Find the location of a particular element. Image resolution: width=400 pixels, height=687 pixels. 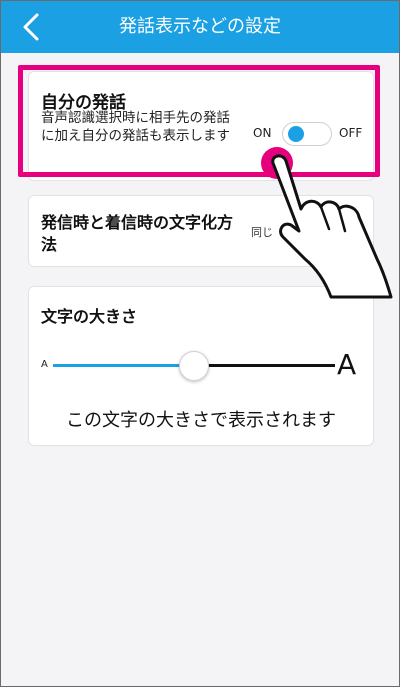

text-size-title: 文字の大きさ is located at coordinates (89, 316).